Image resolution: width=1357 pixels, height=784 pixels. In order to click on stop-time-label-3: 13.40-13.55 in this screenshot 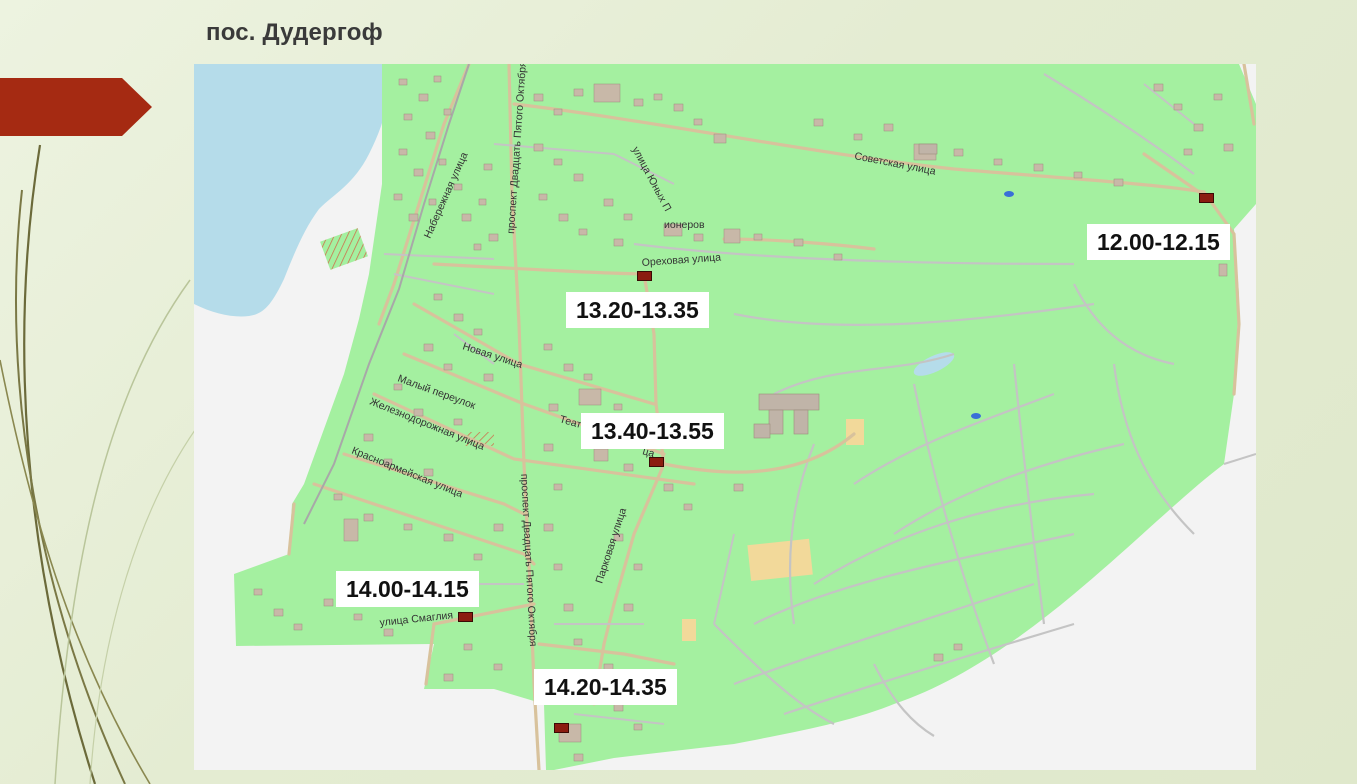, I will do `click(652, 431)`.